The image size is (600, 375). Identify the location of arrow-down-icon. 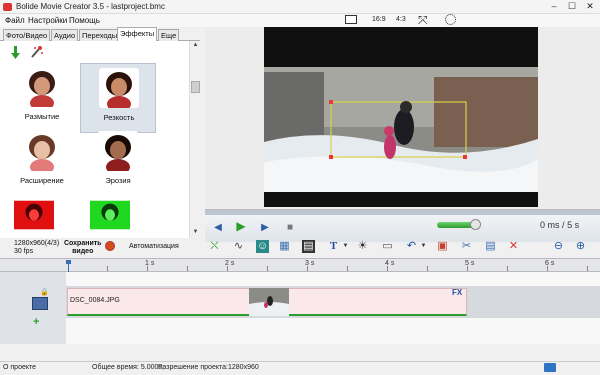
(15, 52).